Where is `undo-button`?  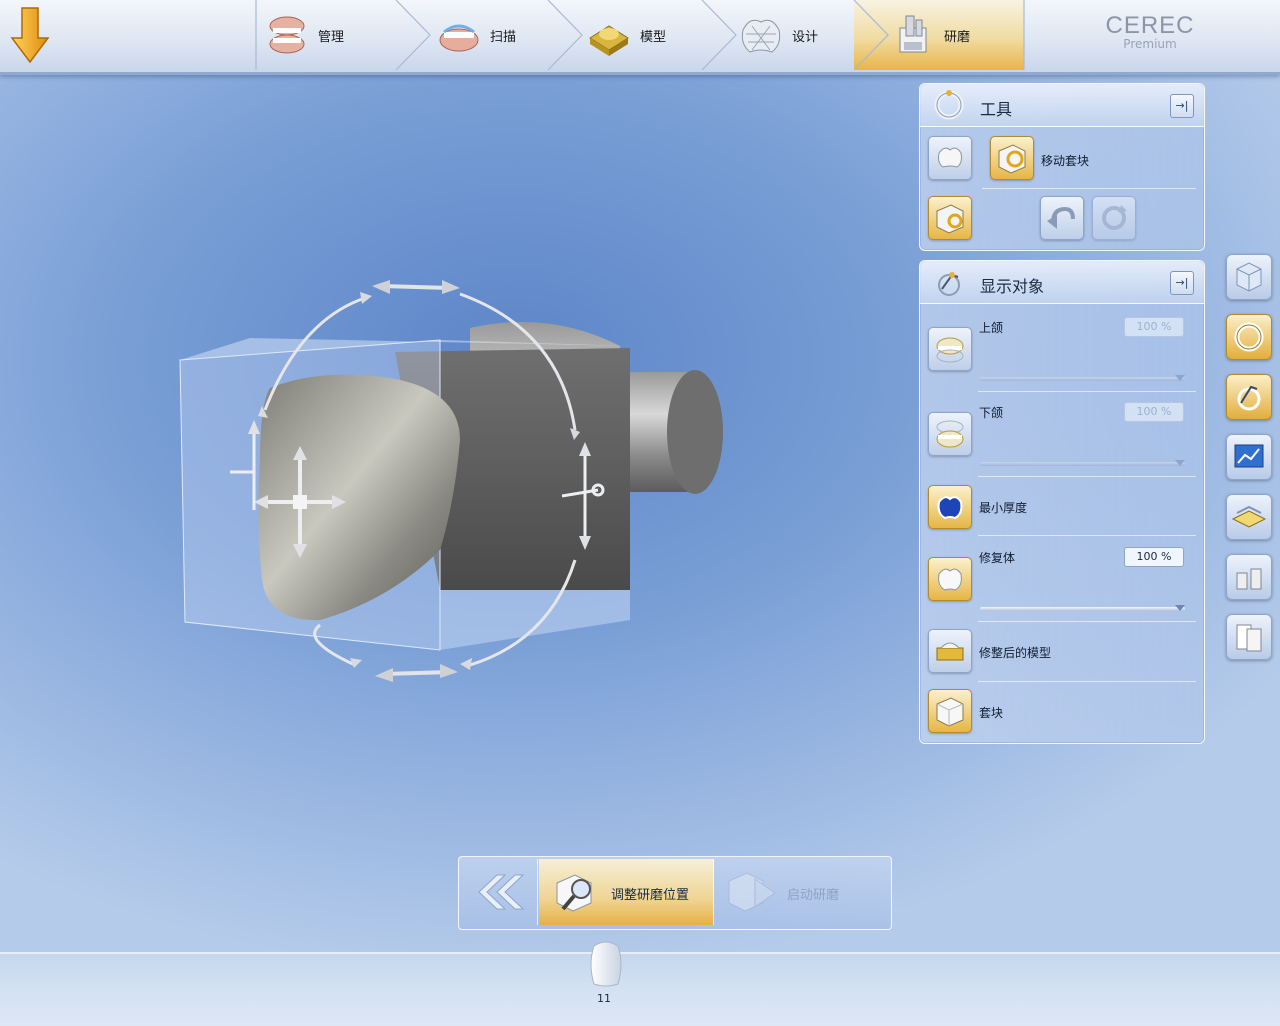 undo-button is located at coordinates (1062, 218).